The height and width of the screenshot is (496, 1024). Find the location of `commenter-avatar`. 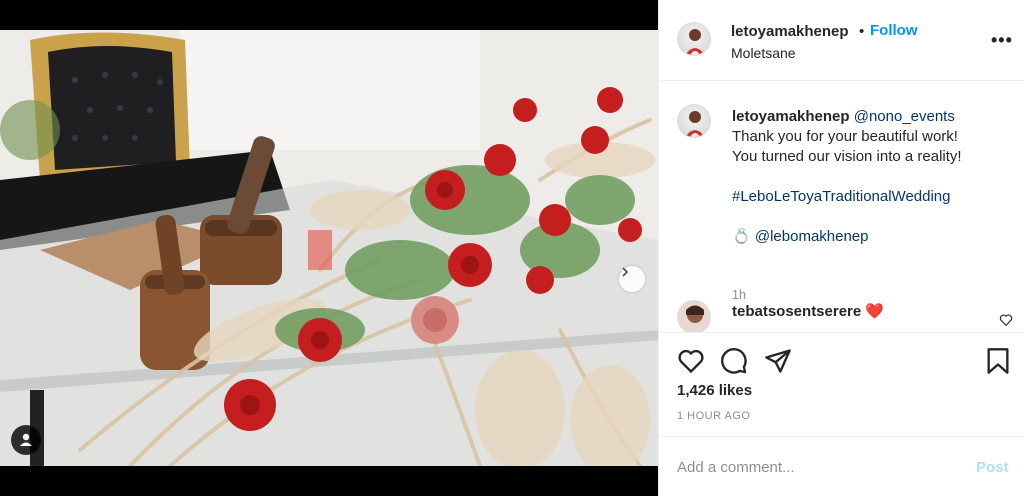

commenter-avatar is located at coordinates (694, 316).